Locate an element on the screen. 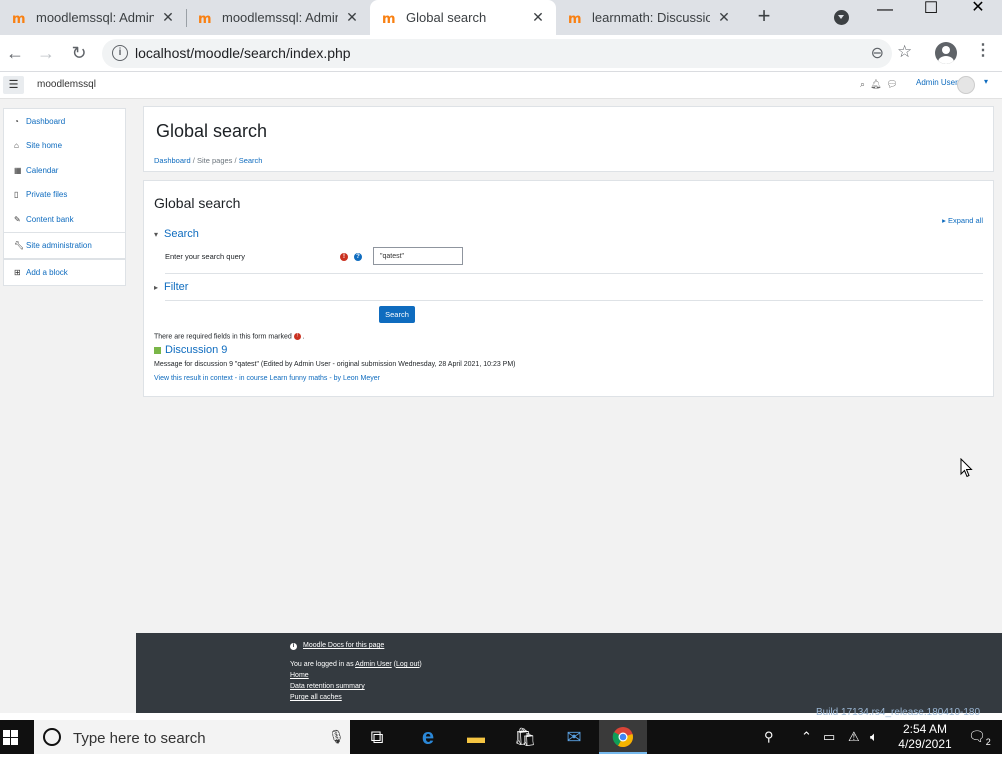 The height and width of the screenshot is (759, 1002). chrome-taskbar-icon is located at coordinates (623, 737).